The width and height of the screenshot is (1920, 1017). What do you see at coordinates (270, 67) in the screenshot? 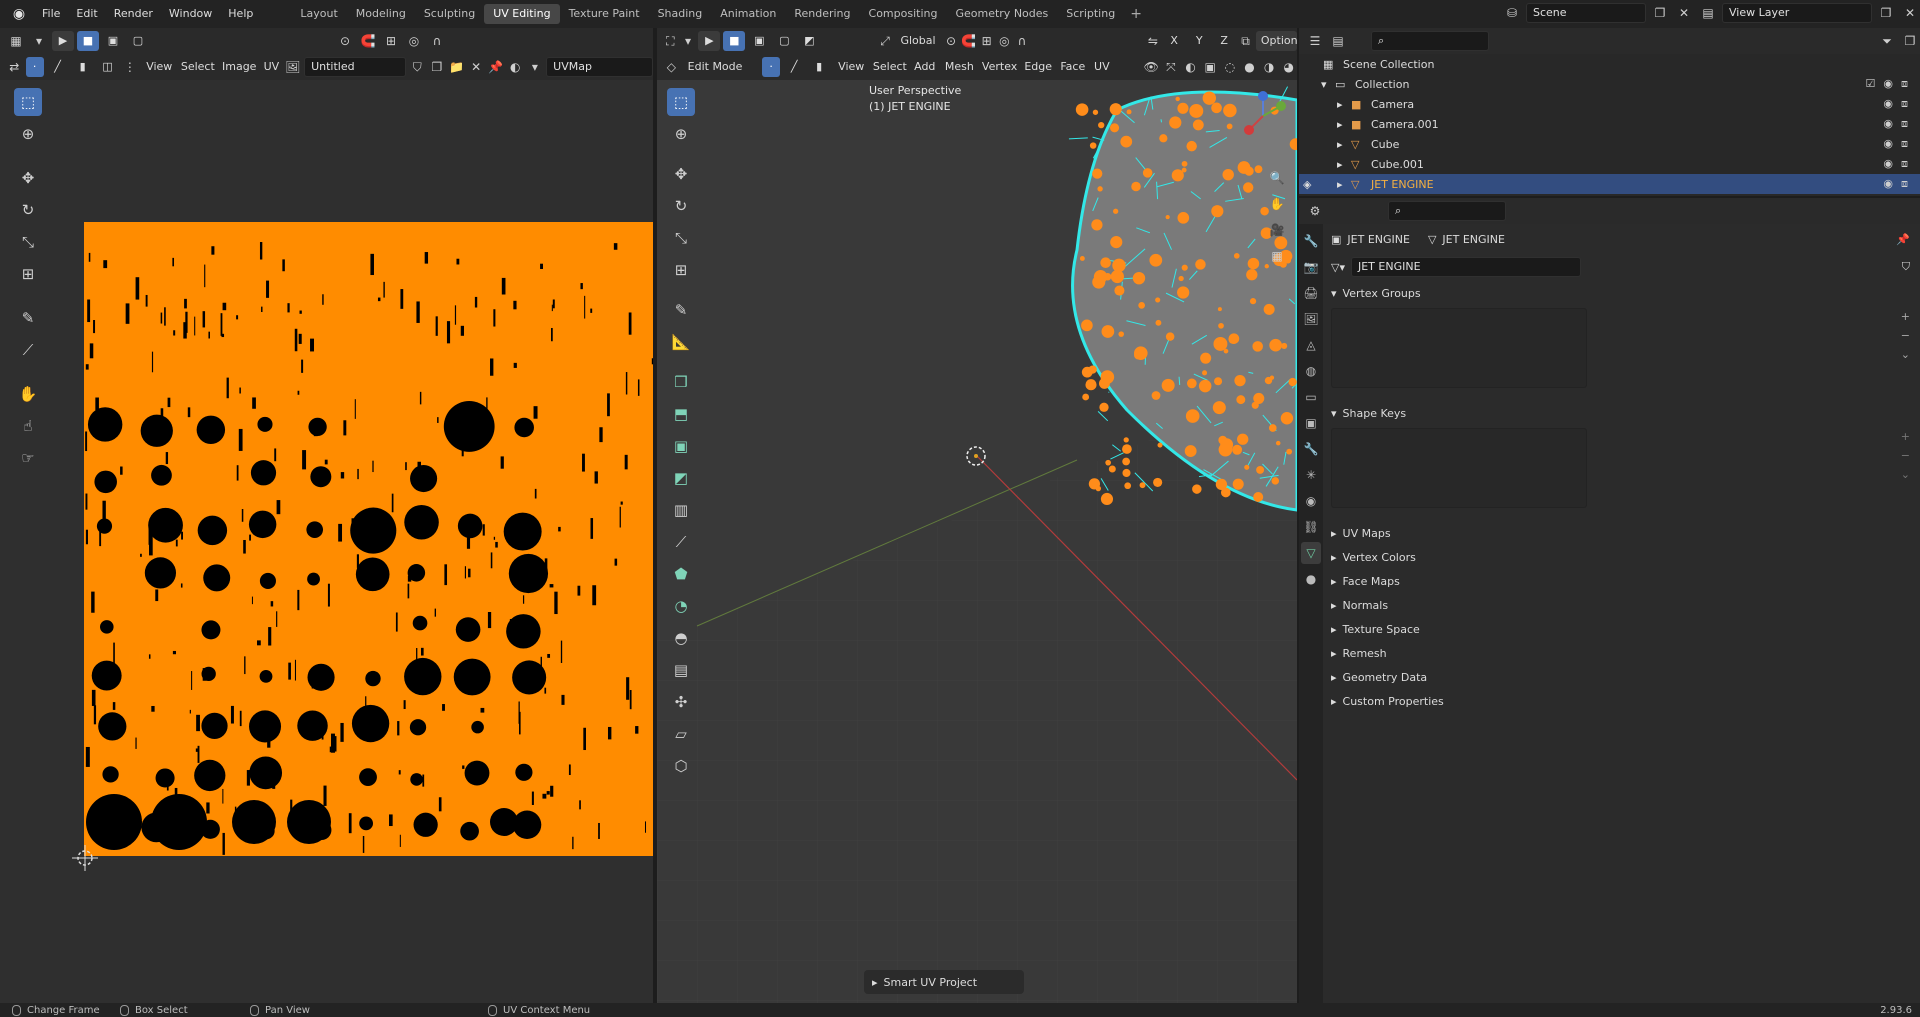
I see `uv-menu-uv: UV` at bounding box center [270, 67].